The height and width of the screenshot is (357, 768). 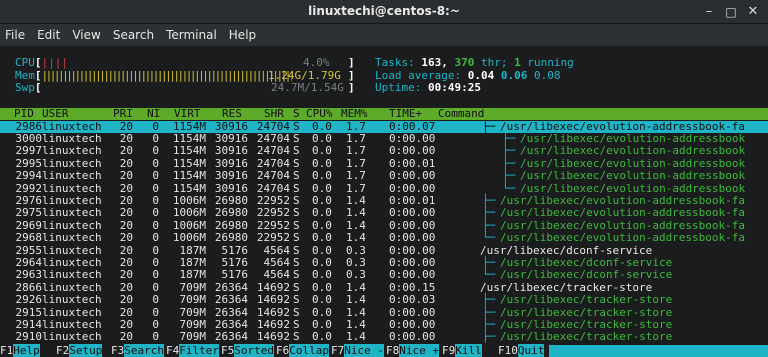 I want to click on tree-branch: └─, so click(x=489, y=275).